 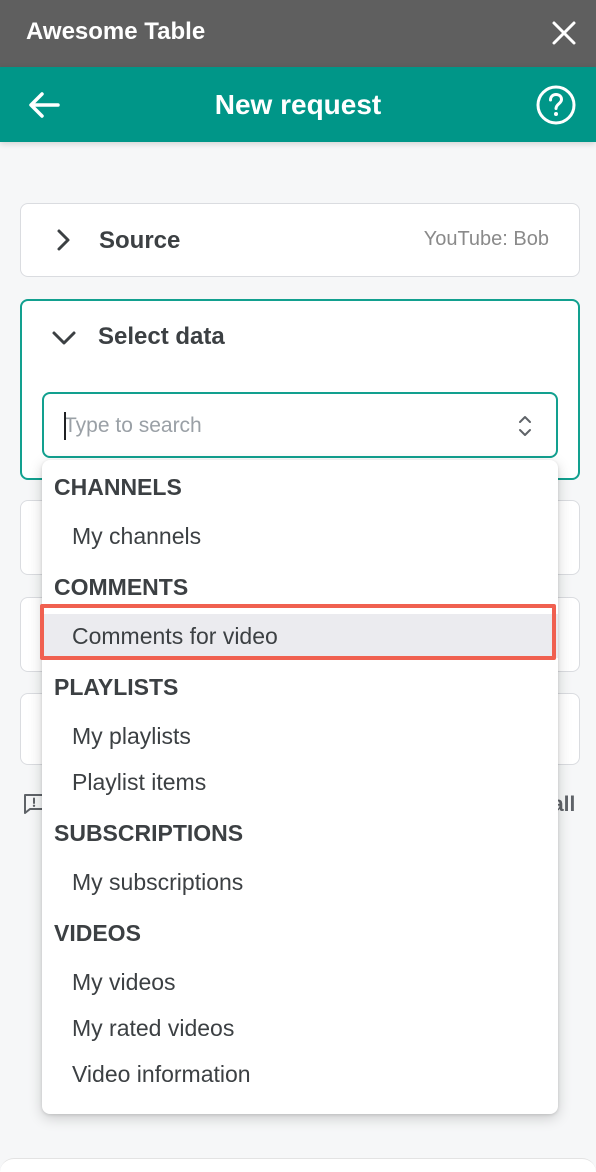 What do you see at coordinates (139, 782) in the screenshot?
I see `option-label: Playlist items` at bounding box center [139, 782].